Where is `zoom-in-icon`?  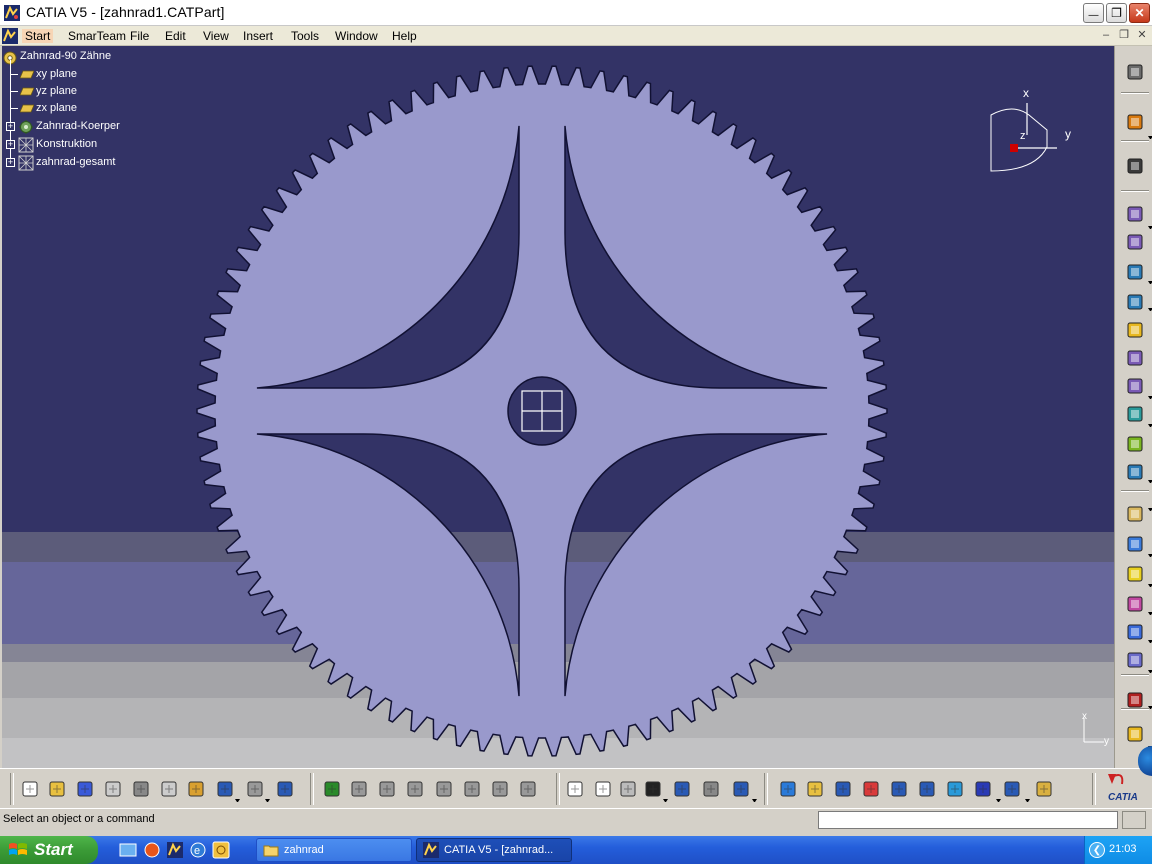 zoom-in-icon is located at coordinates (871, 789).